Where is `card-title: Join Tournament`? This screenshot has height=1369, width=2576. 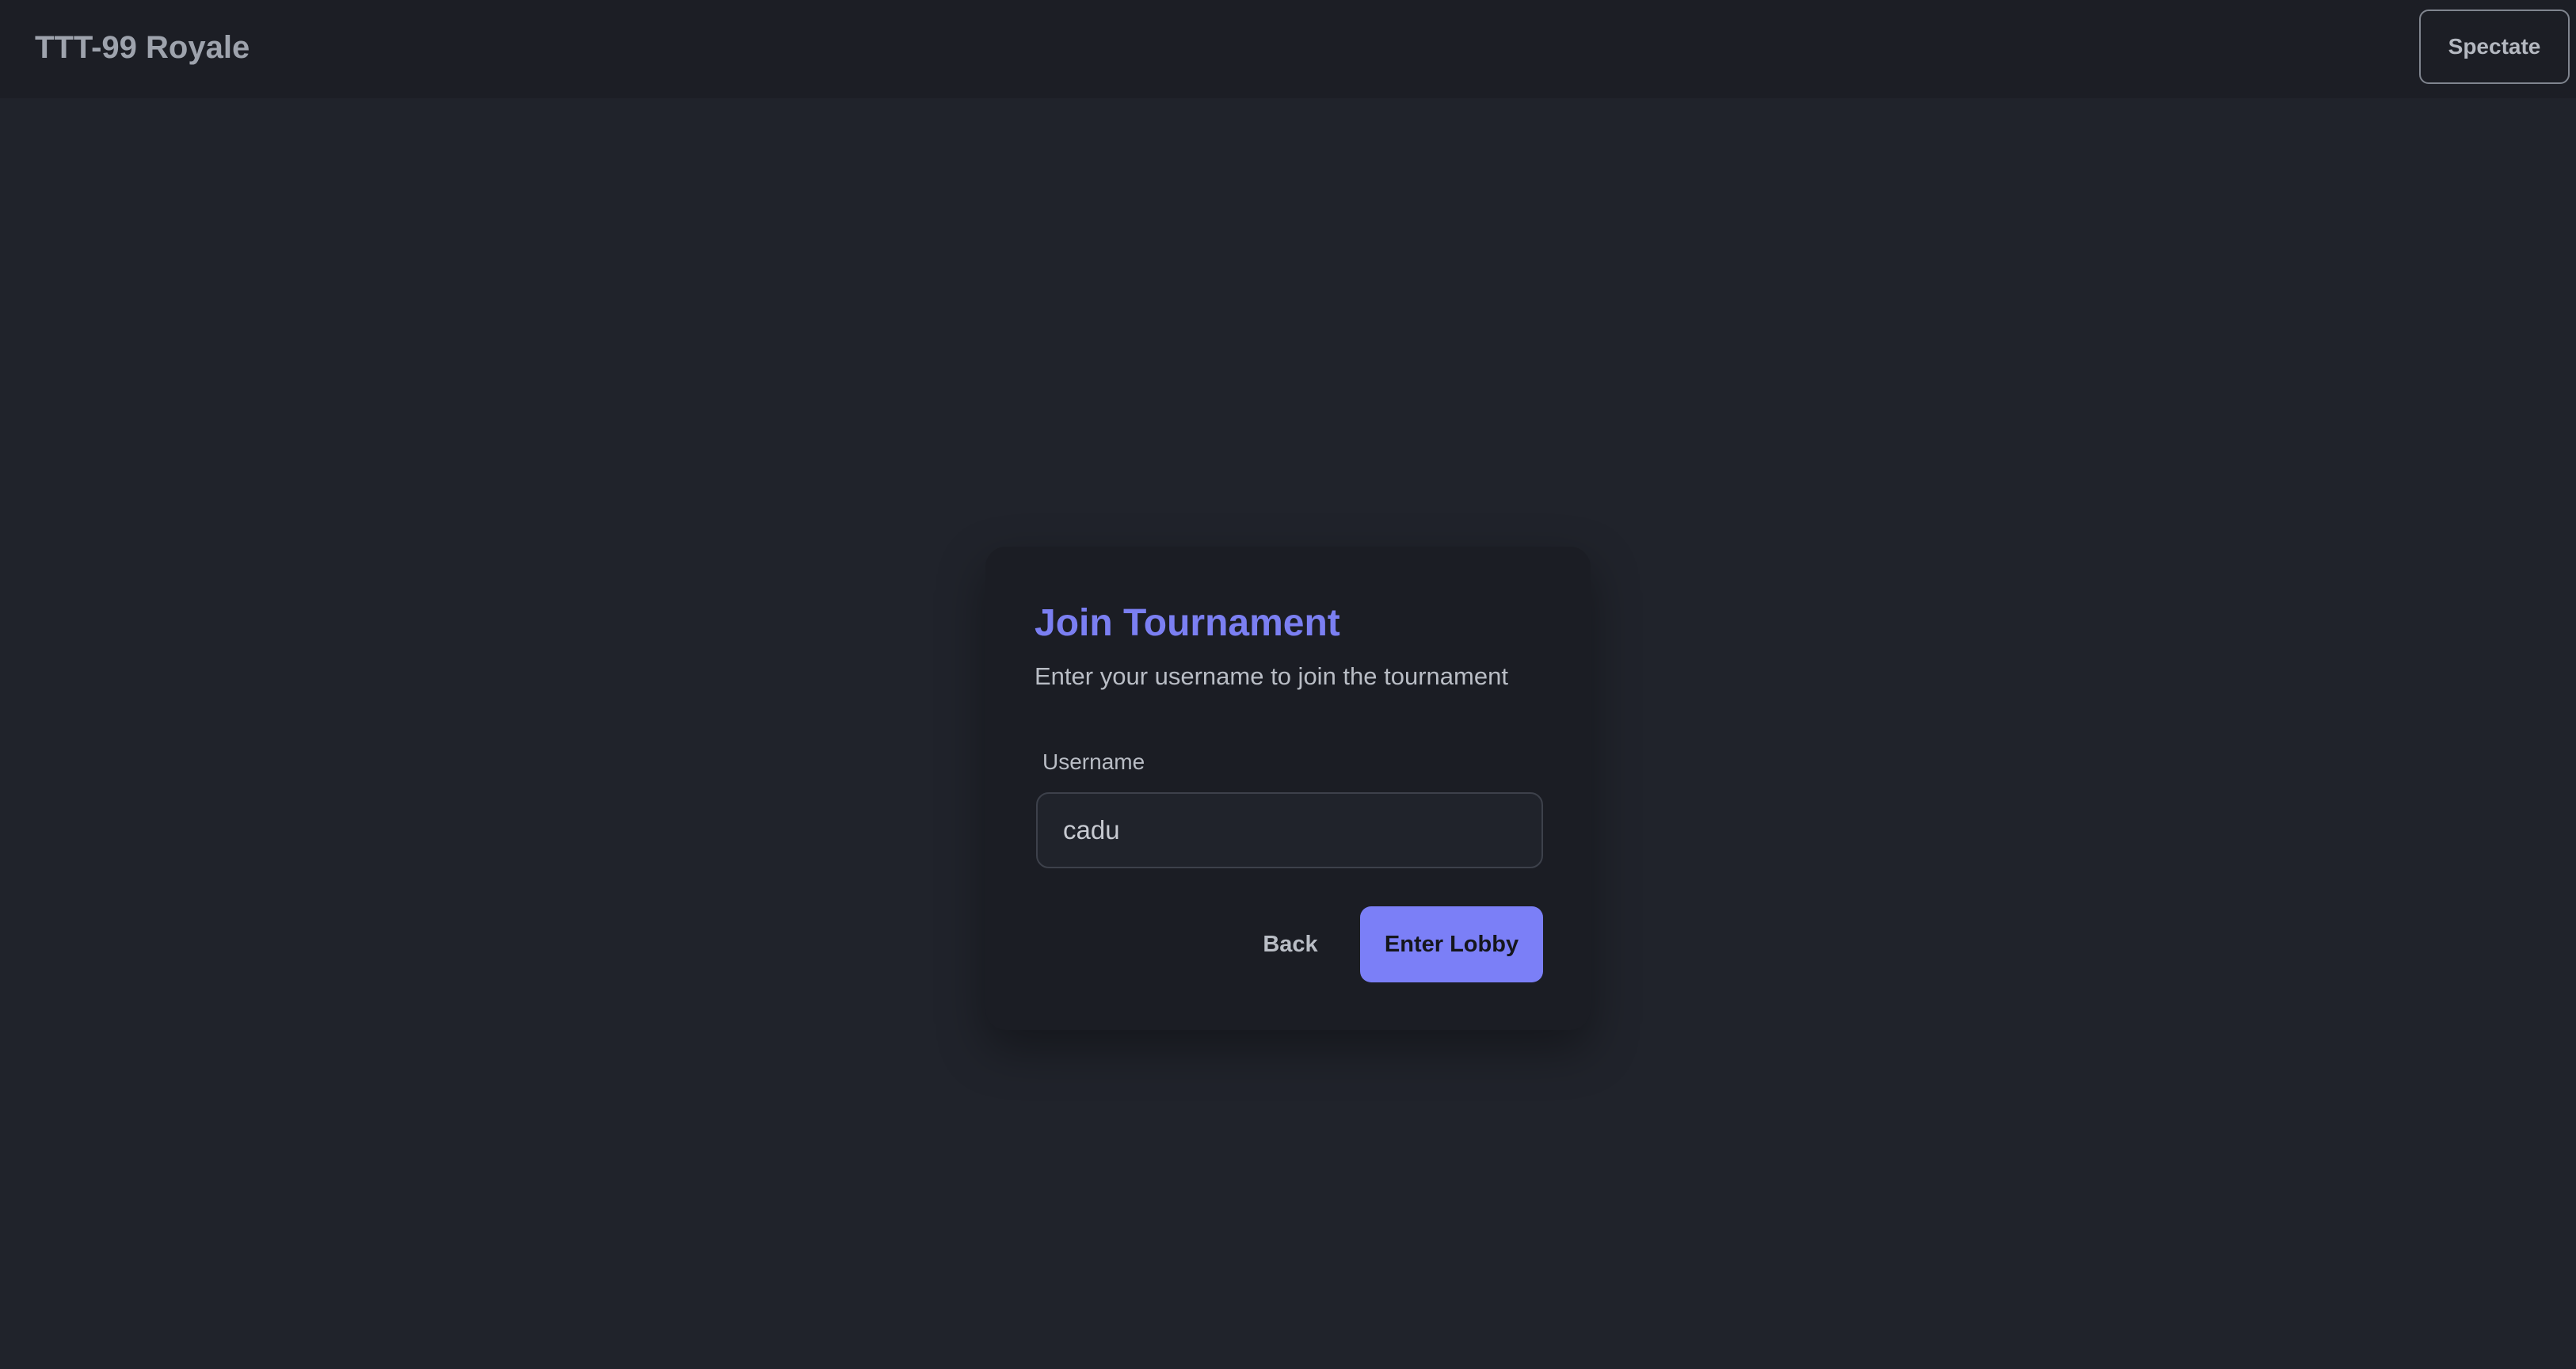 card-title: Join Tournament is located at coordinates (1187, 623).